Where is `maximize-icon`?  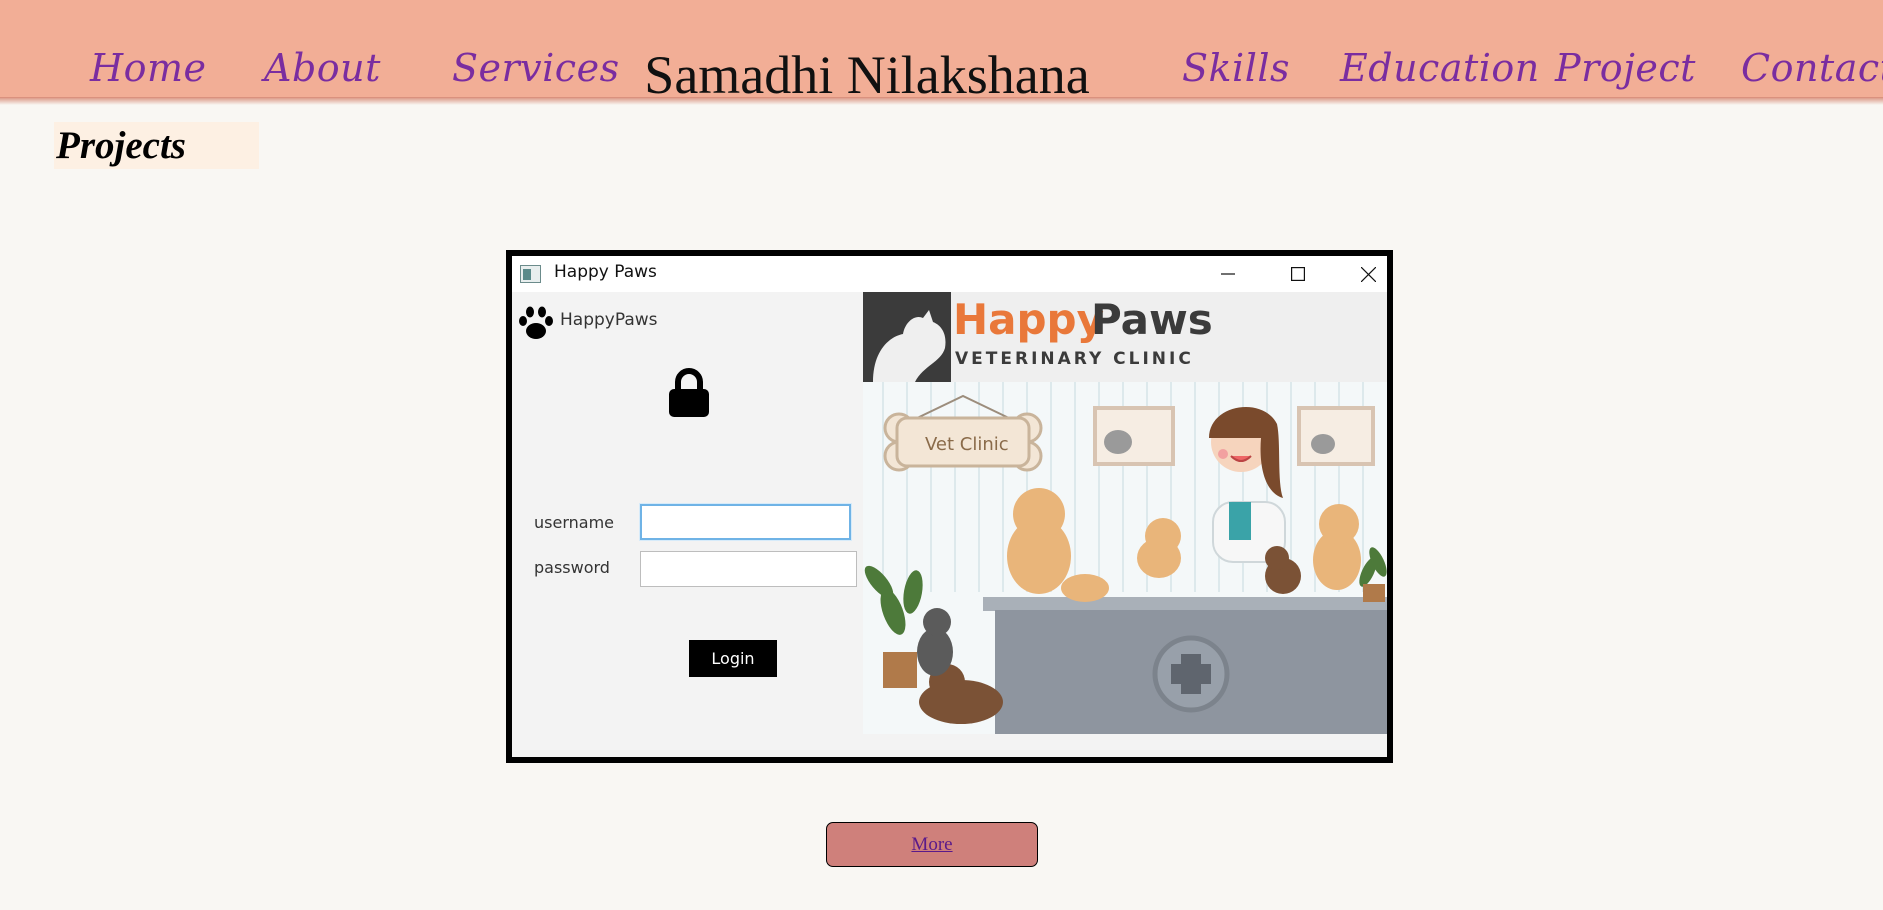
maximize-icon is located at coordinates (1298, 274).